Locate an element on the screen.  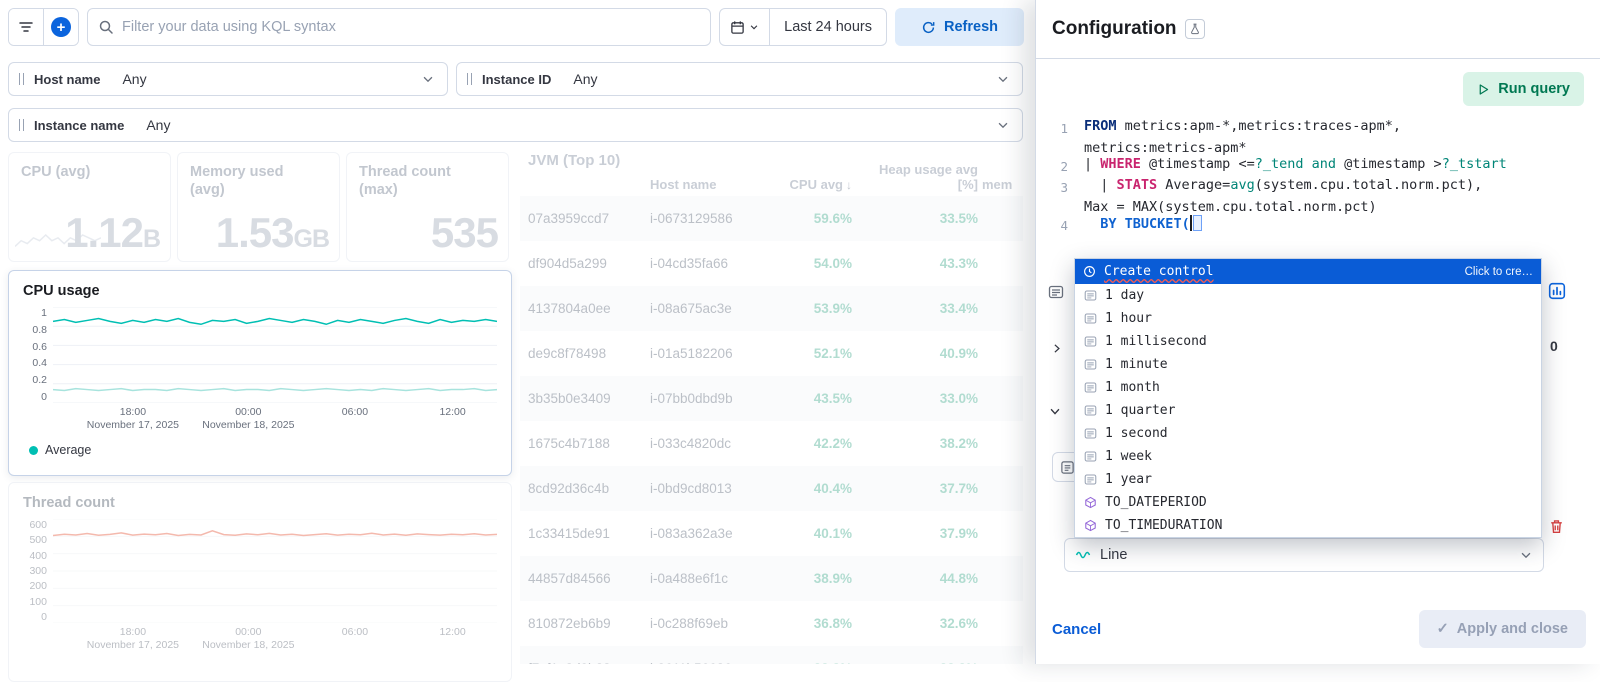
table-row: 44857d84566 i-0a488e6f1c 38.9% 44.8% is located at coordinates (771, 578).